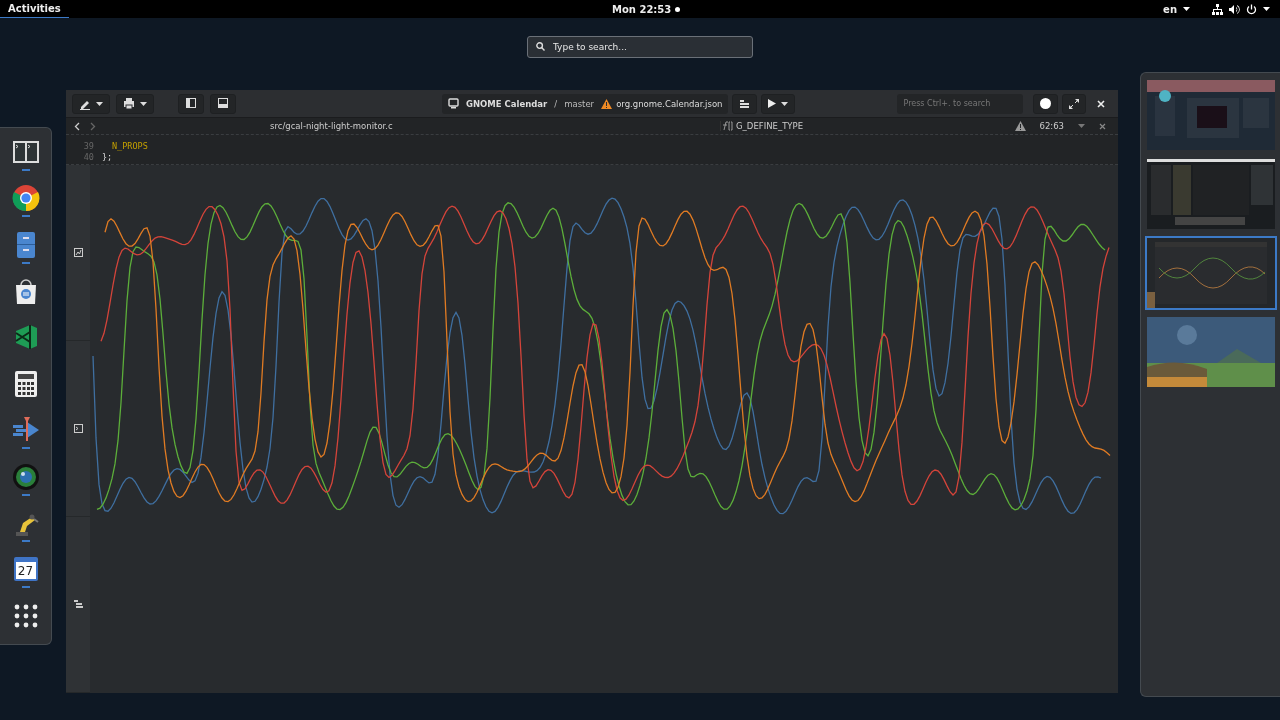 This screenshot has width=1280, height=720. What do you see at coordinates (129, 146) in the screenshot?
I see `code-text: N_PROPS` at bounding box center [129, 146].